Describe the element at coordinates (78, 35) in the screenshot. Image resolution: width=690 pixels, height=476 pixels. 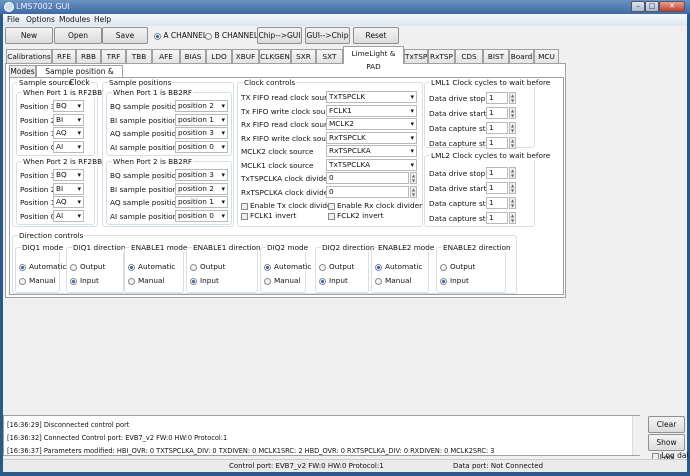
I see `open-button: Open` at that location.